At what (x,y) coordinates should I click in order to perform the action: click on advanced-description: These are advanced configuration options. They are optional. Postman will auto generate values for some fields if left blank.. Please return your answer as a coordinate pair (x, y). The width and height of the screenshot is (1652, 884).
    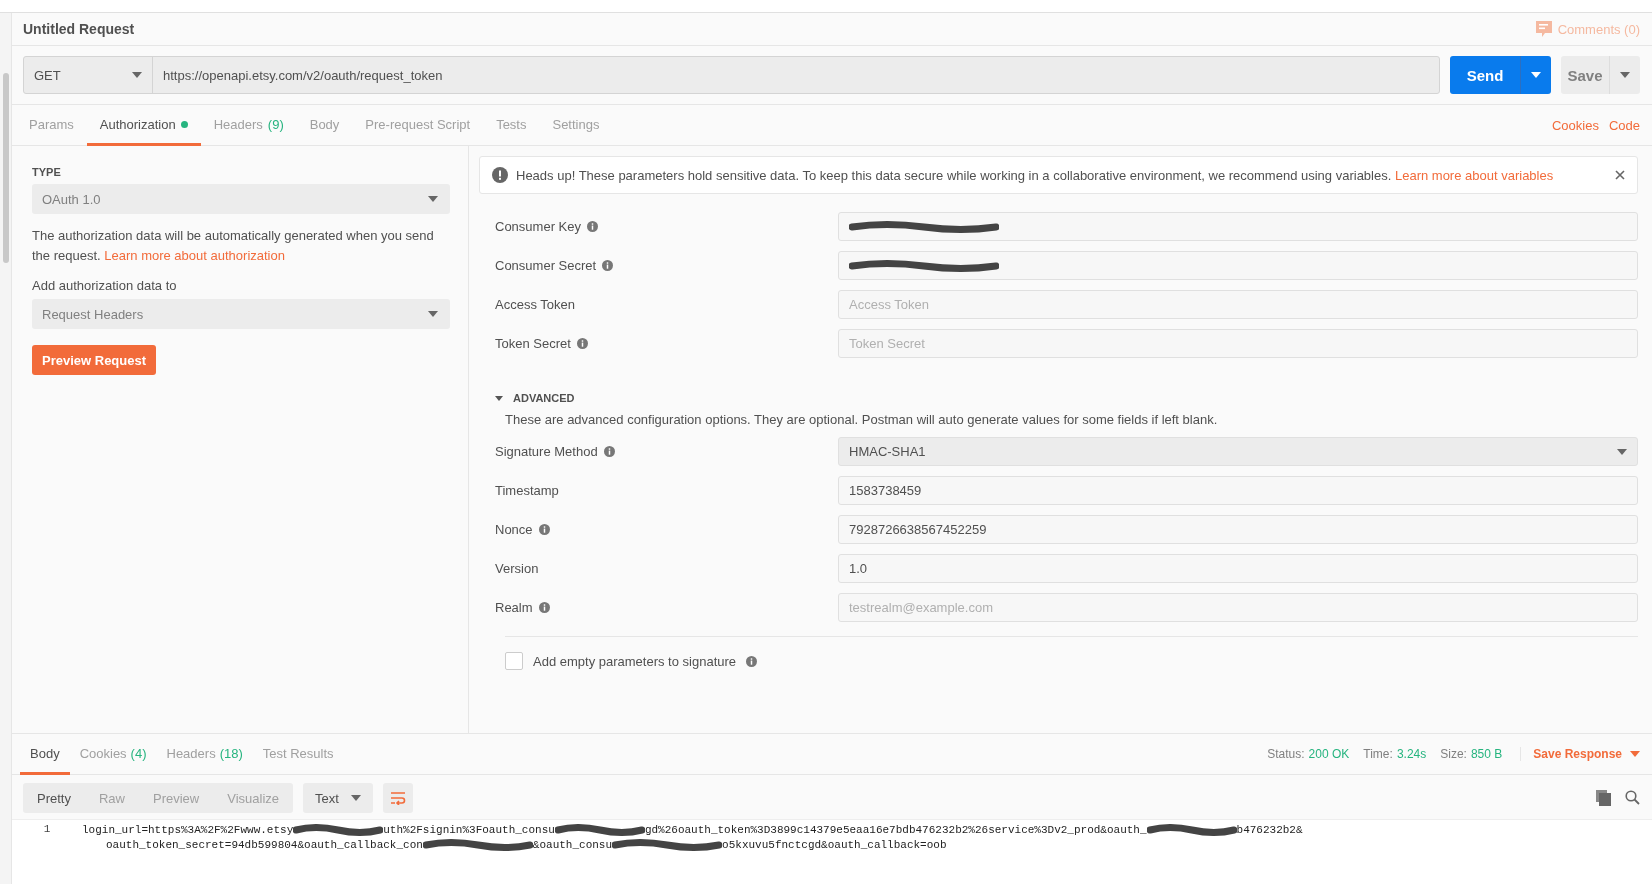
    Looking at the image, I should click on (862, 419).